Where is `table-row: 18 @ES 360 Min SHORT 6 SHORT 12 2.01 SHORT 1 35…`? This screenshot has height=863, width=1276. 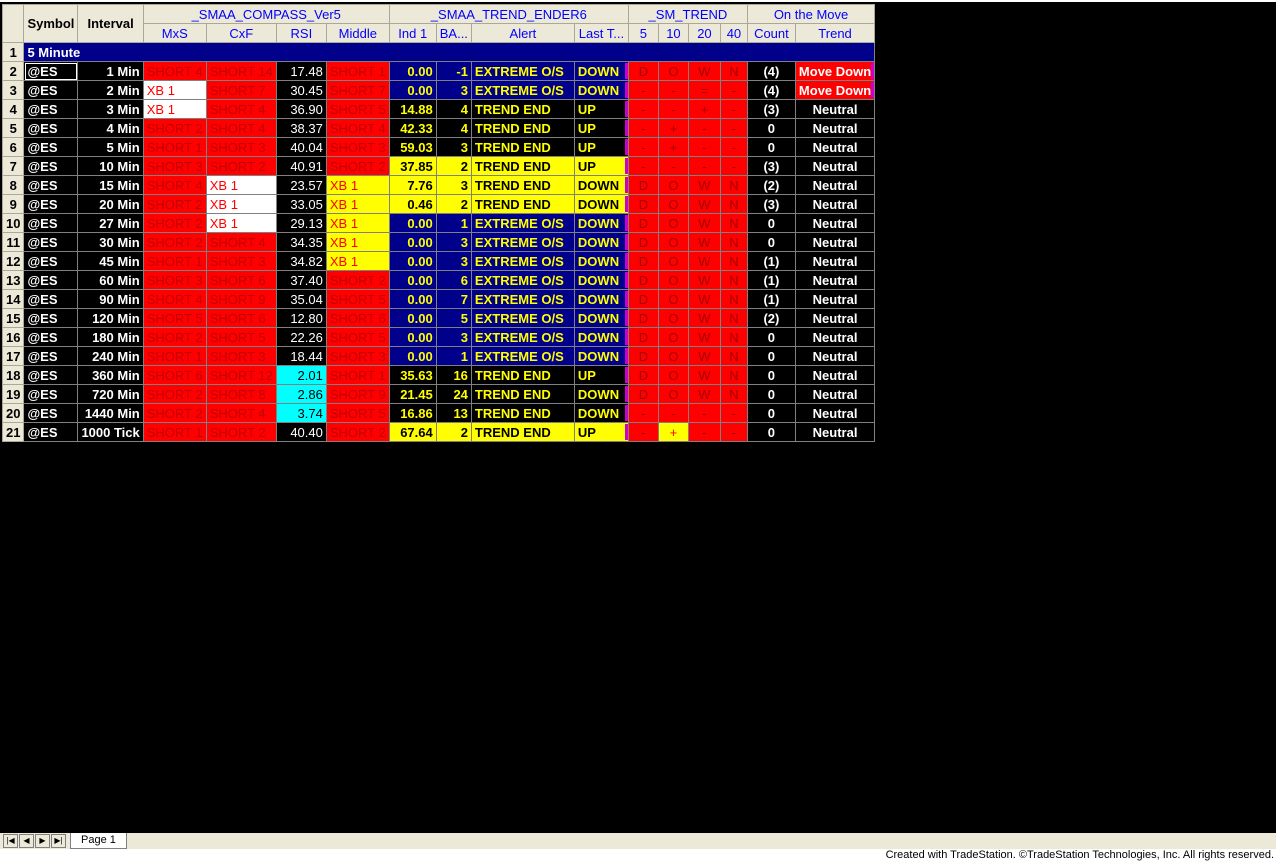
table-row: 18 @ES 360 Min SHORT 6 SHORT 12 2.01 SHORT 1 35… is located at coordinates (438, 375).